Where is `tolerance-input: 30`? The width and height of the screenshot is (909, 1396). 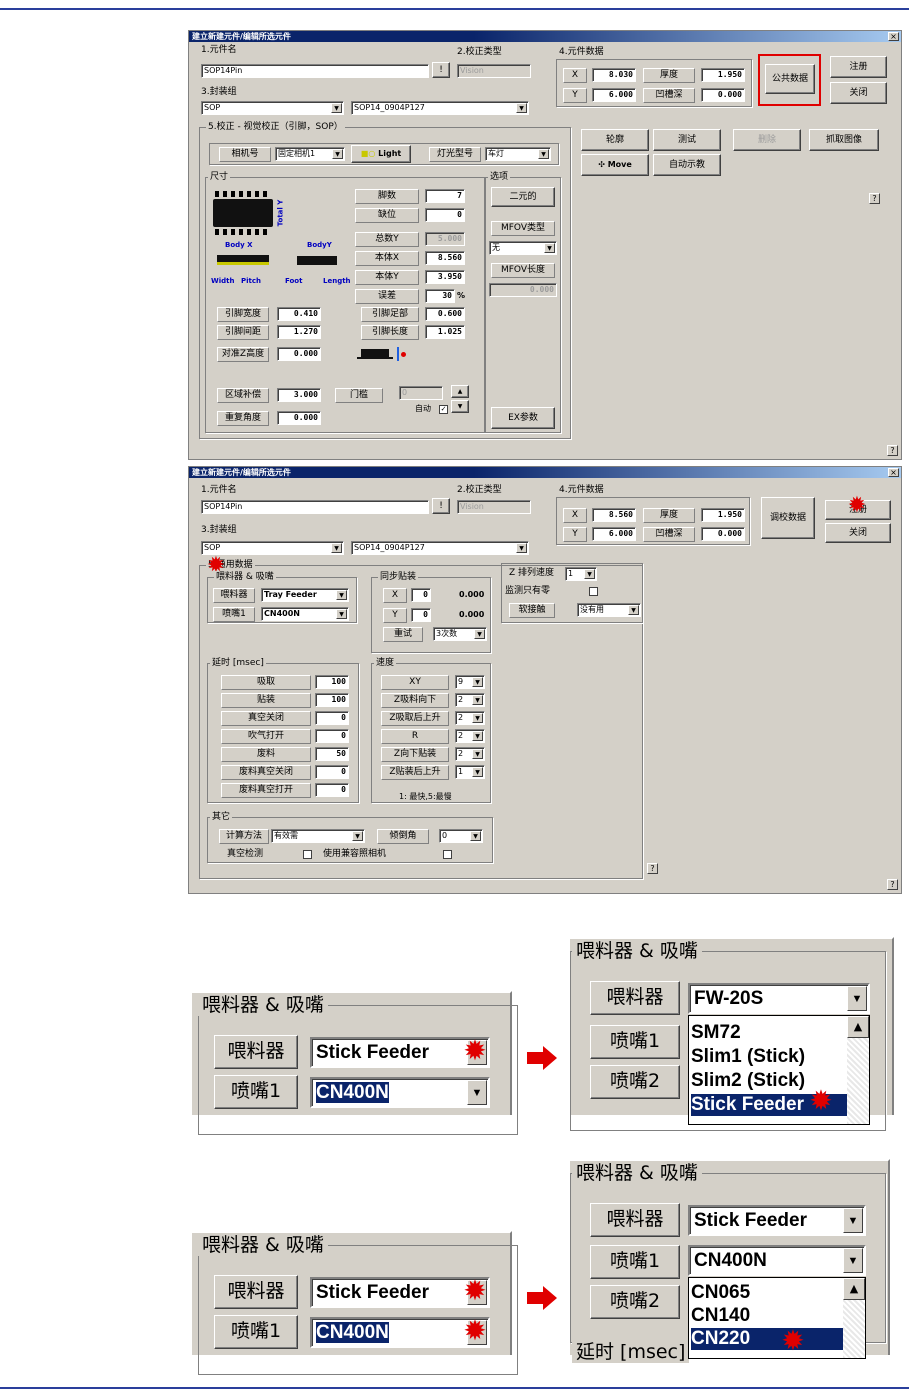 tolerance-input: 30 is located at coordinates (440, 296).